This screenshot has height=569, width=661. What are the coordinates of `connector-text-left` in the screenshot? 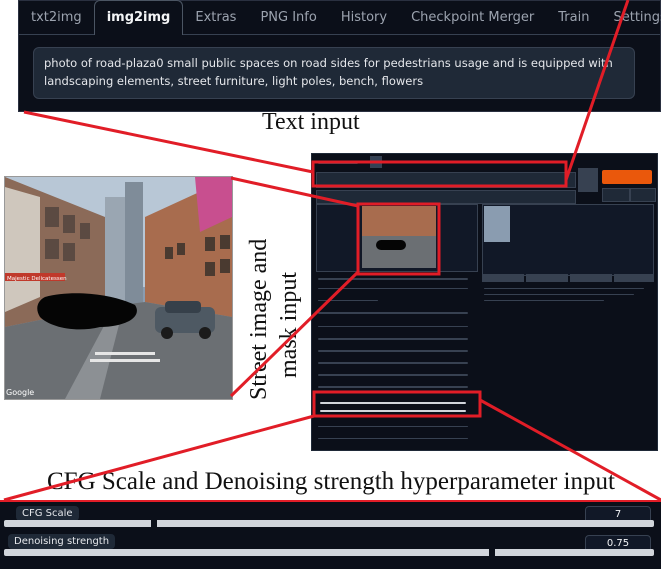 It's located at (168, 142).